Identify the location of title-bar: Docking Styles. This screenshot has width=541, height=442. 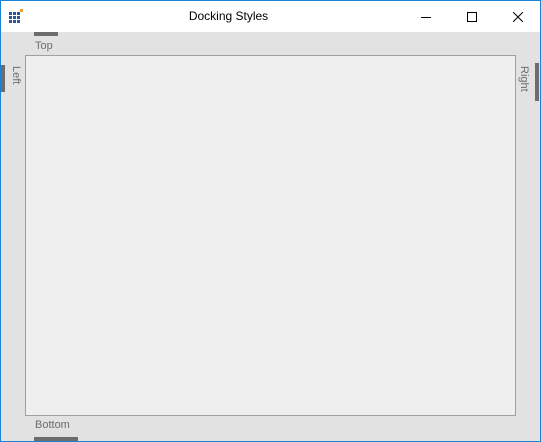
(270, 16).